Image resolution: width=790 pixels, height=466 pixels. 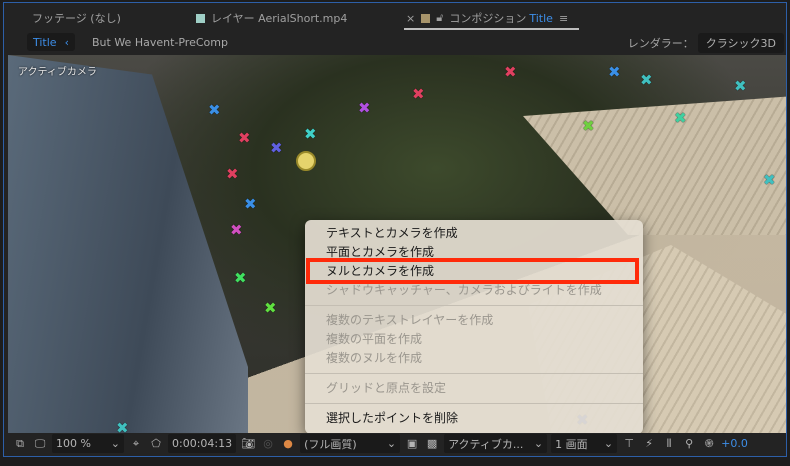 I want to click on breadcrumb-current: Title ‹, so click(x=51, y=42).